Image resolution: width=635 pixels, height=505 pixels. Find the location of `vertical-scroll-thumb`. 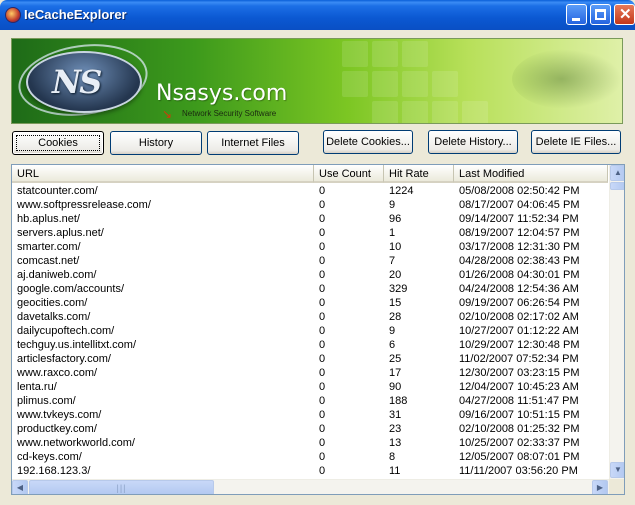

vertical-scroll-thumb is located at coordinates (617, 186).